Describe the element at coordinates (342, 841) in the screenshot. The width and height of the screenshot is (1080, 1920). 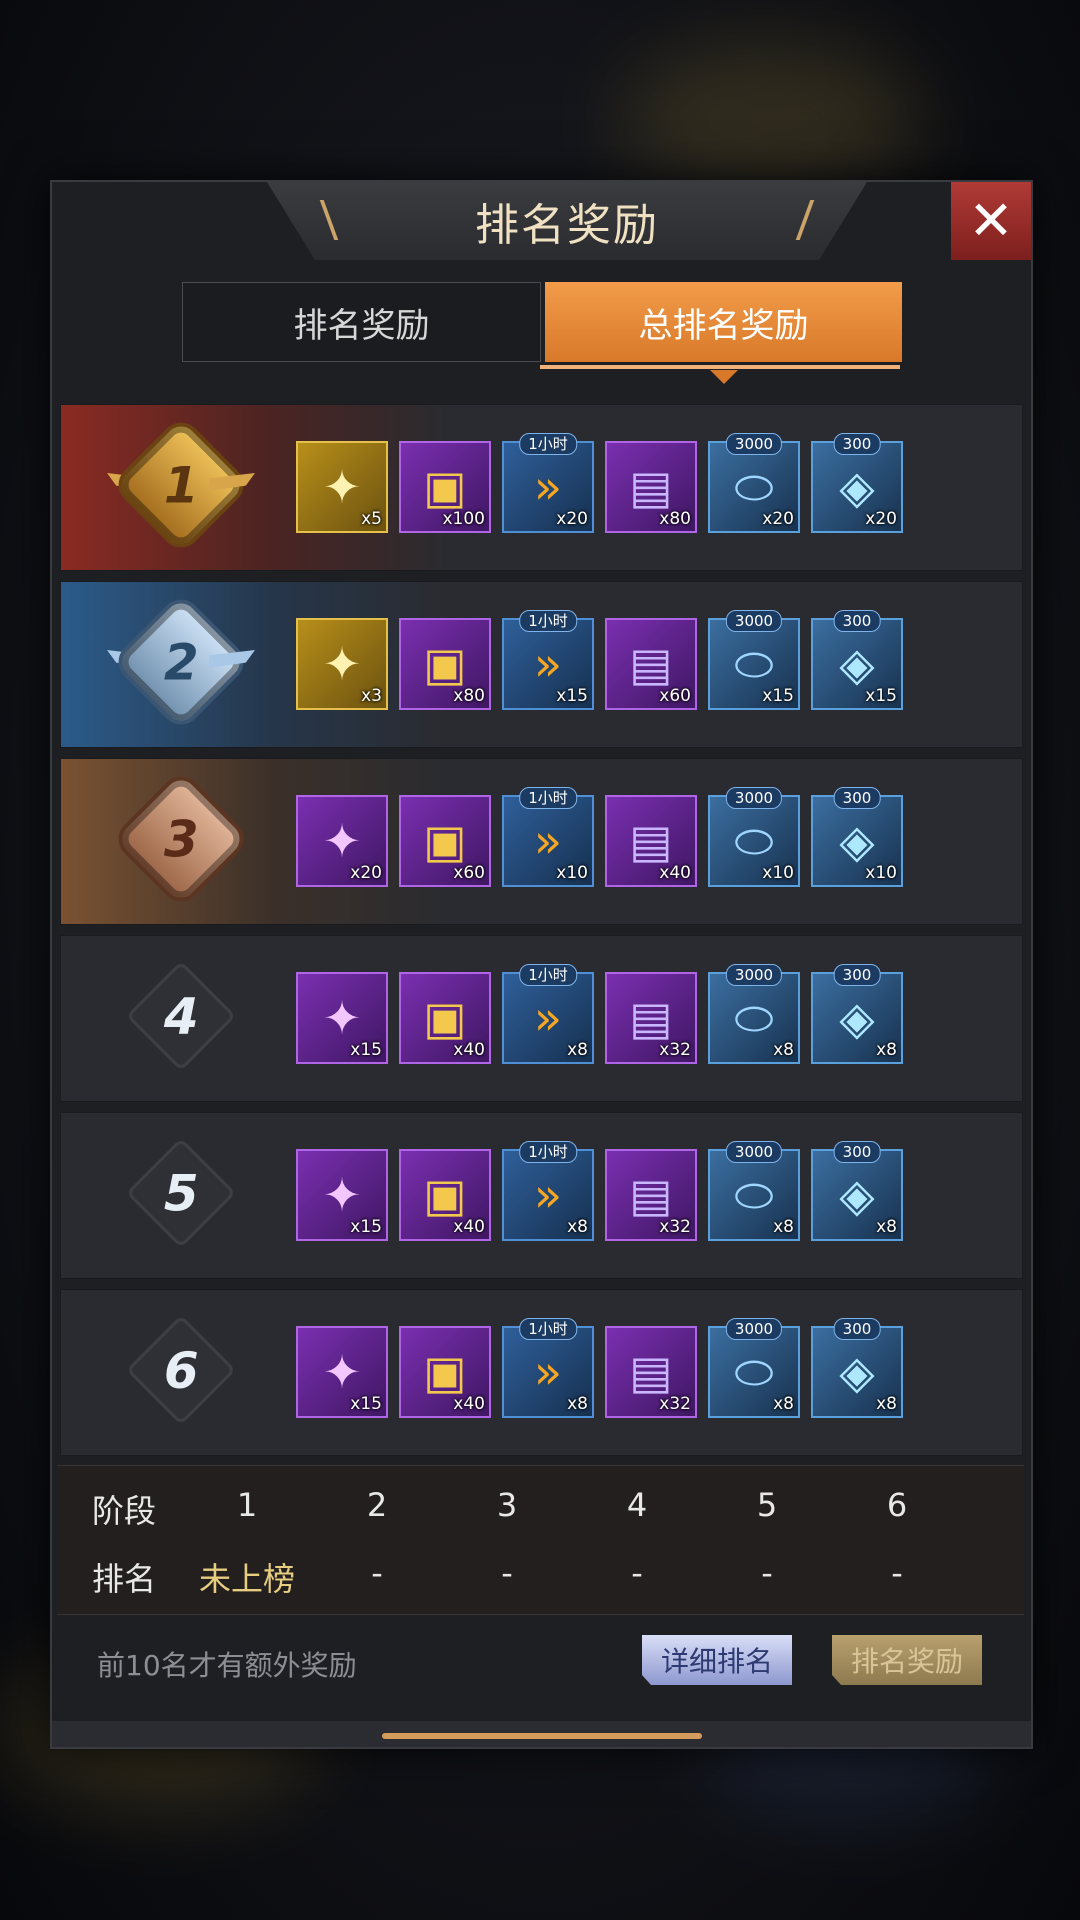
I see `wing-badge-icon: ✦ x20` at that location.